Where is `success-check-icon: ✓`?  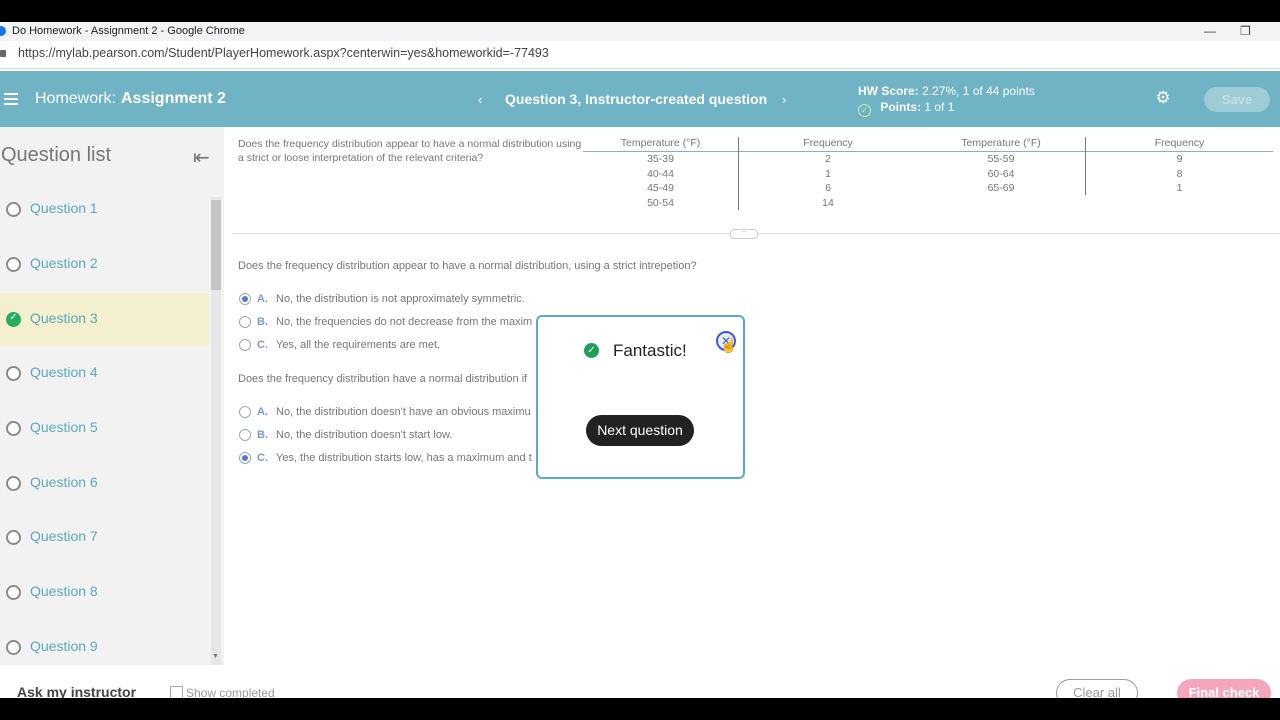
success-check-icon: ✓ is located at coordinates (591, 350).